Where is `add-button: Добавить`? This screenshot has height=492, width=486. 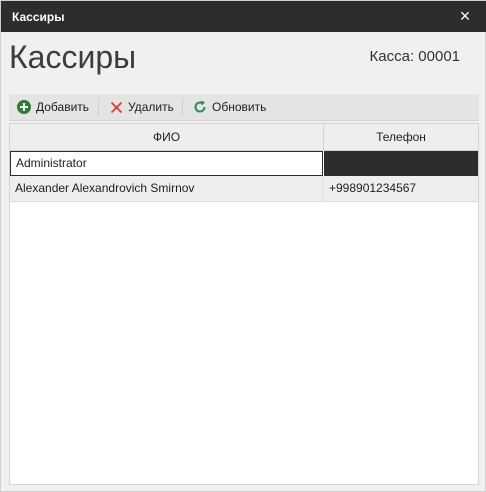
add-button: Добавить is located at coordinates (53, 107).